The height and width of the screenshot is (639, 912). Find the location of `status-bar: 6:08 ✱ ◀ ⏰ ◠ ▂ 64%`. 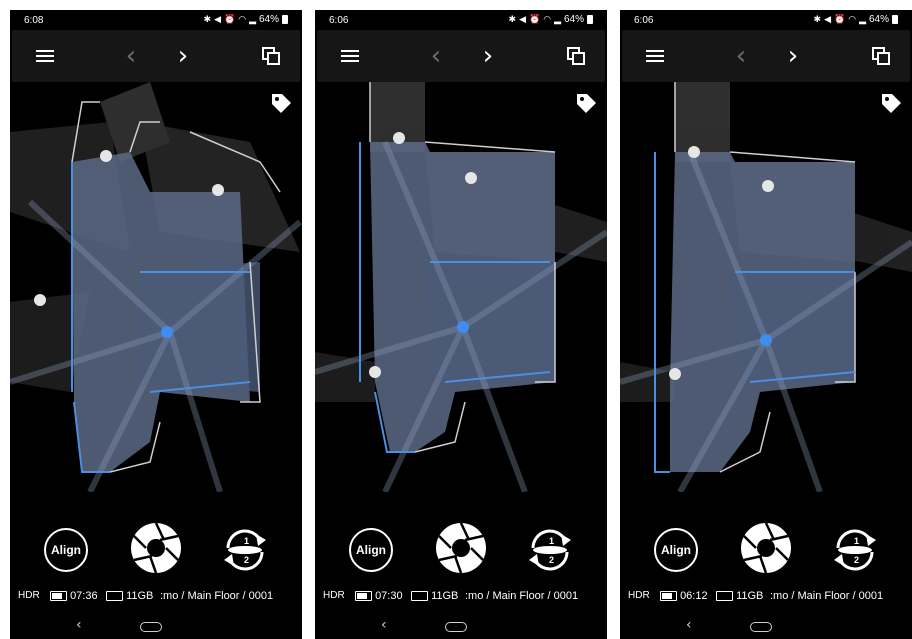

status-bar: 6:08 ✱ ◀ ⏰ ◠ ▂ 64% is located at coordinates (156, 20).